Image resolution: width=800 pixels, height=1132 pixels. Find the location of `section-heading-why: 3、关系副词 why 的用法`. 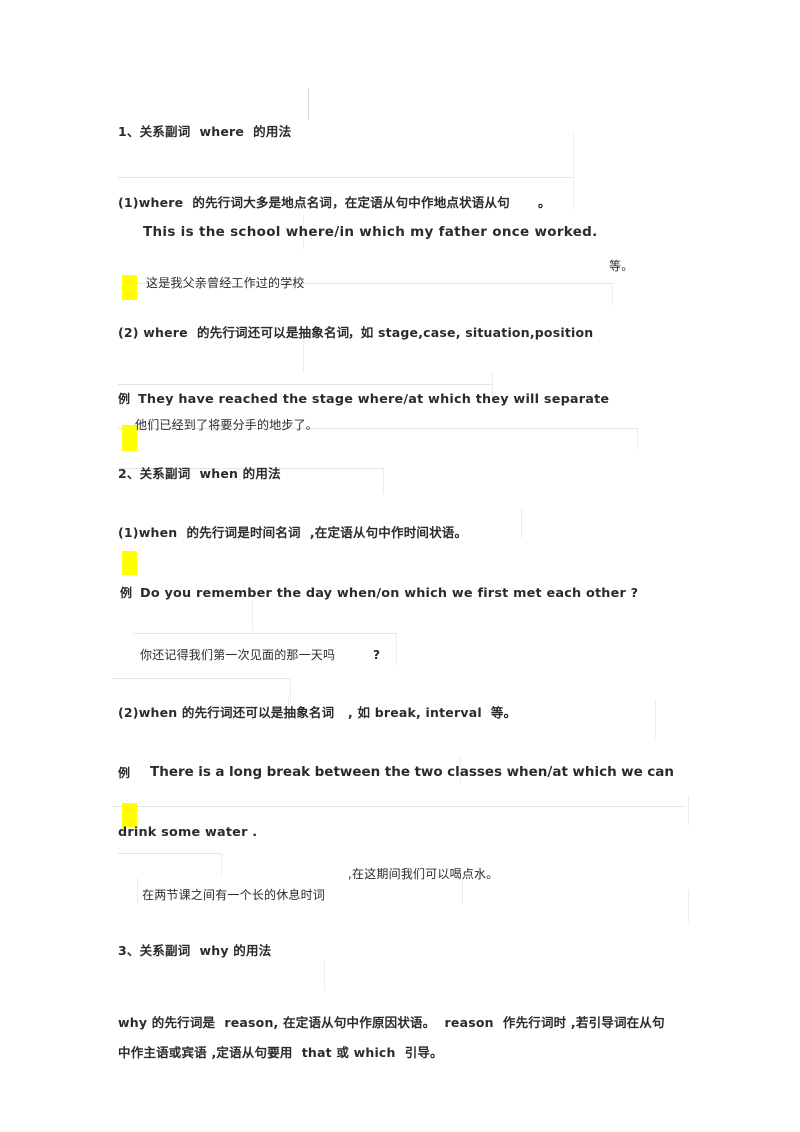

section-heading-why: 3、关系副词 why 的用法 is located at coordinates (195, 950).